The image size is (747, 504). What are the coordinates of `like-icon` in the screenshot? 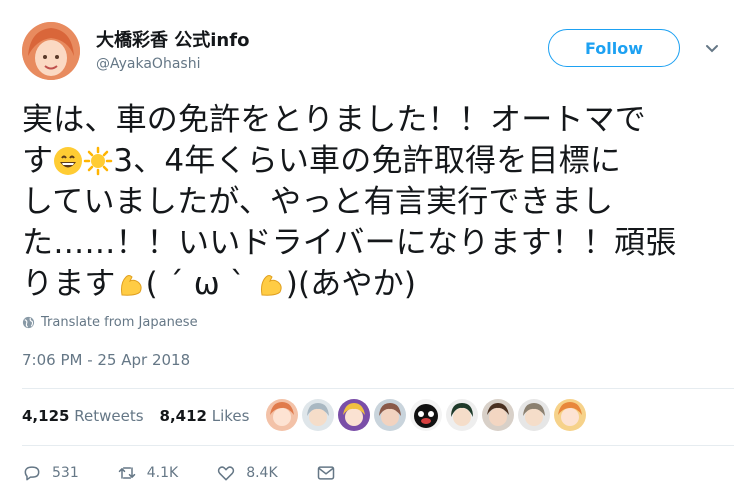 It's located at (226, 473).